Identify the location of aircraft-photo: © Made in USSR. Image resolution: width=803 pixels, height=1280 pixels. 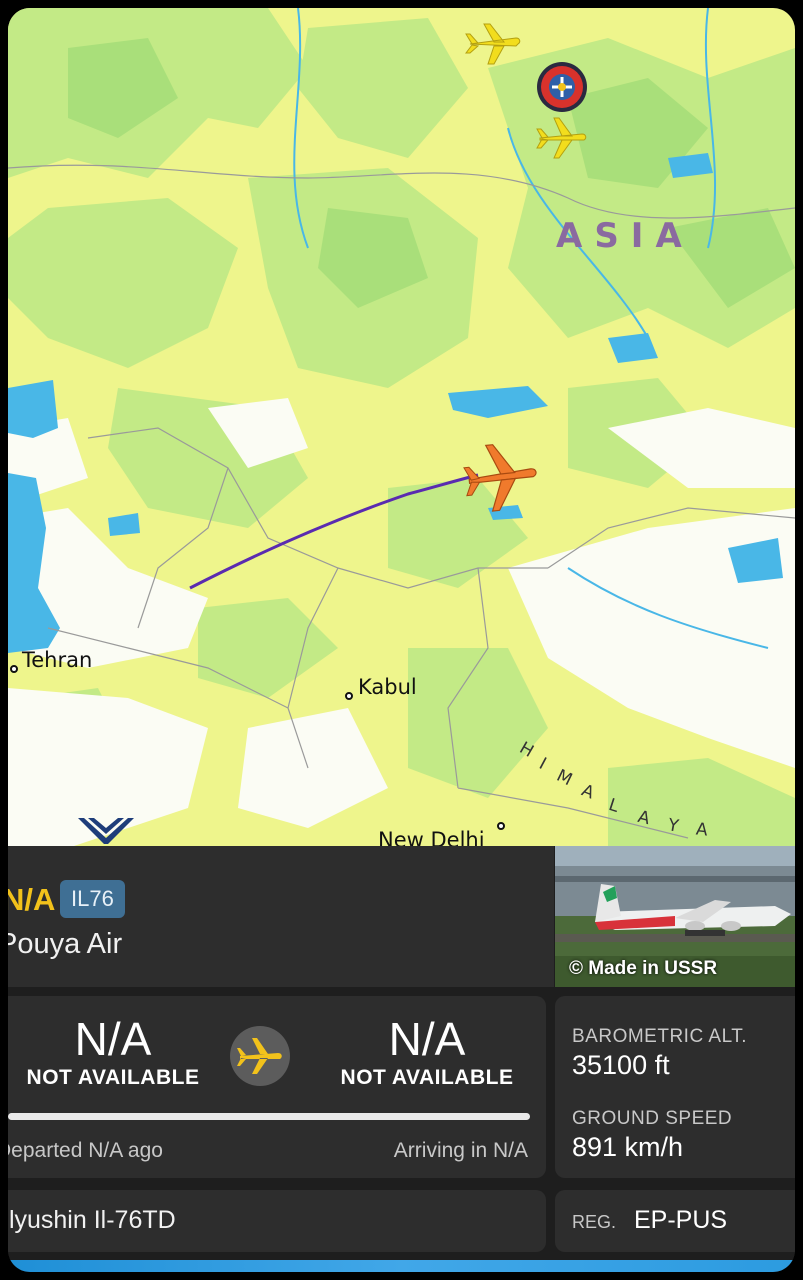
(675, 916).